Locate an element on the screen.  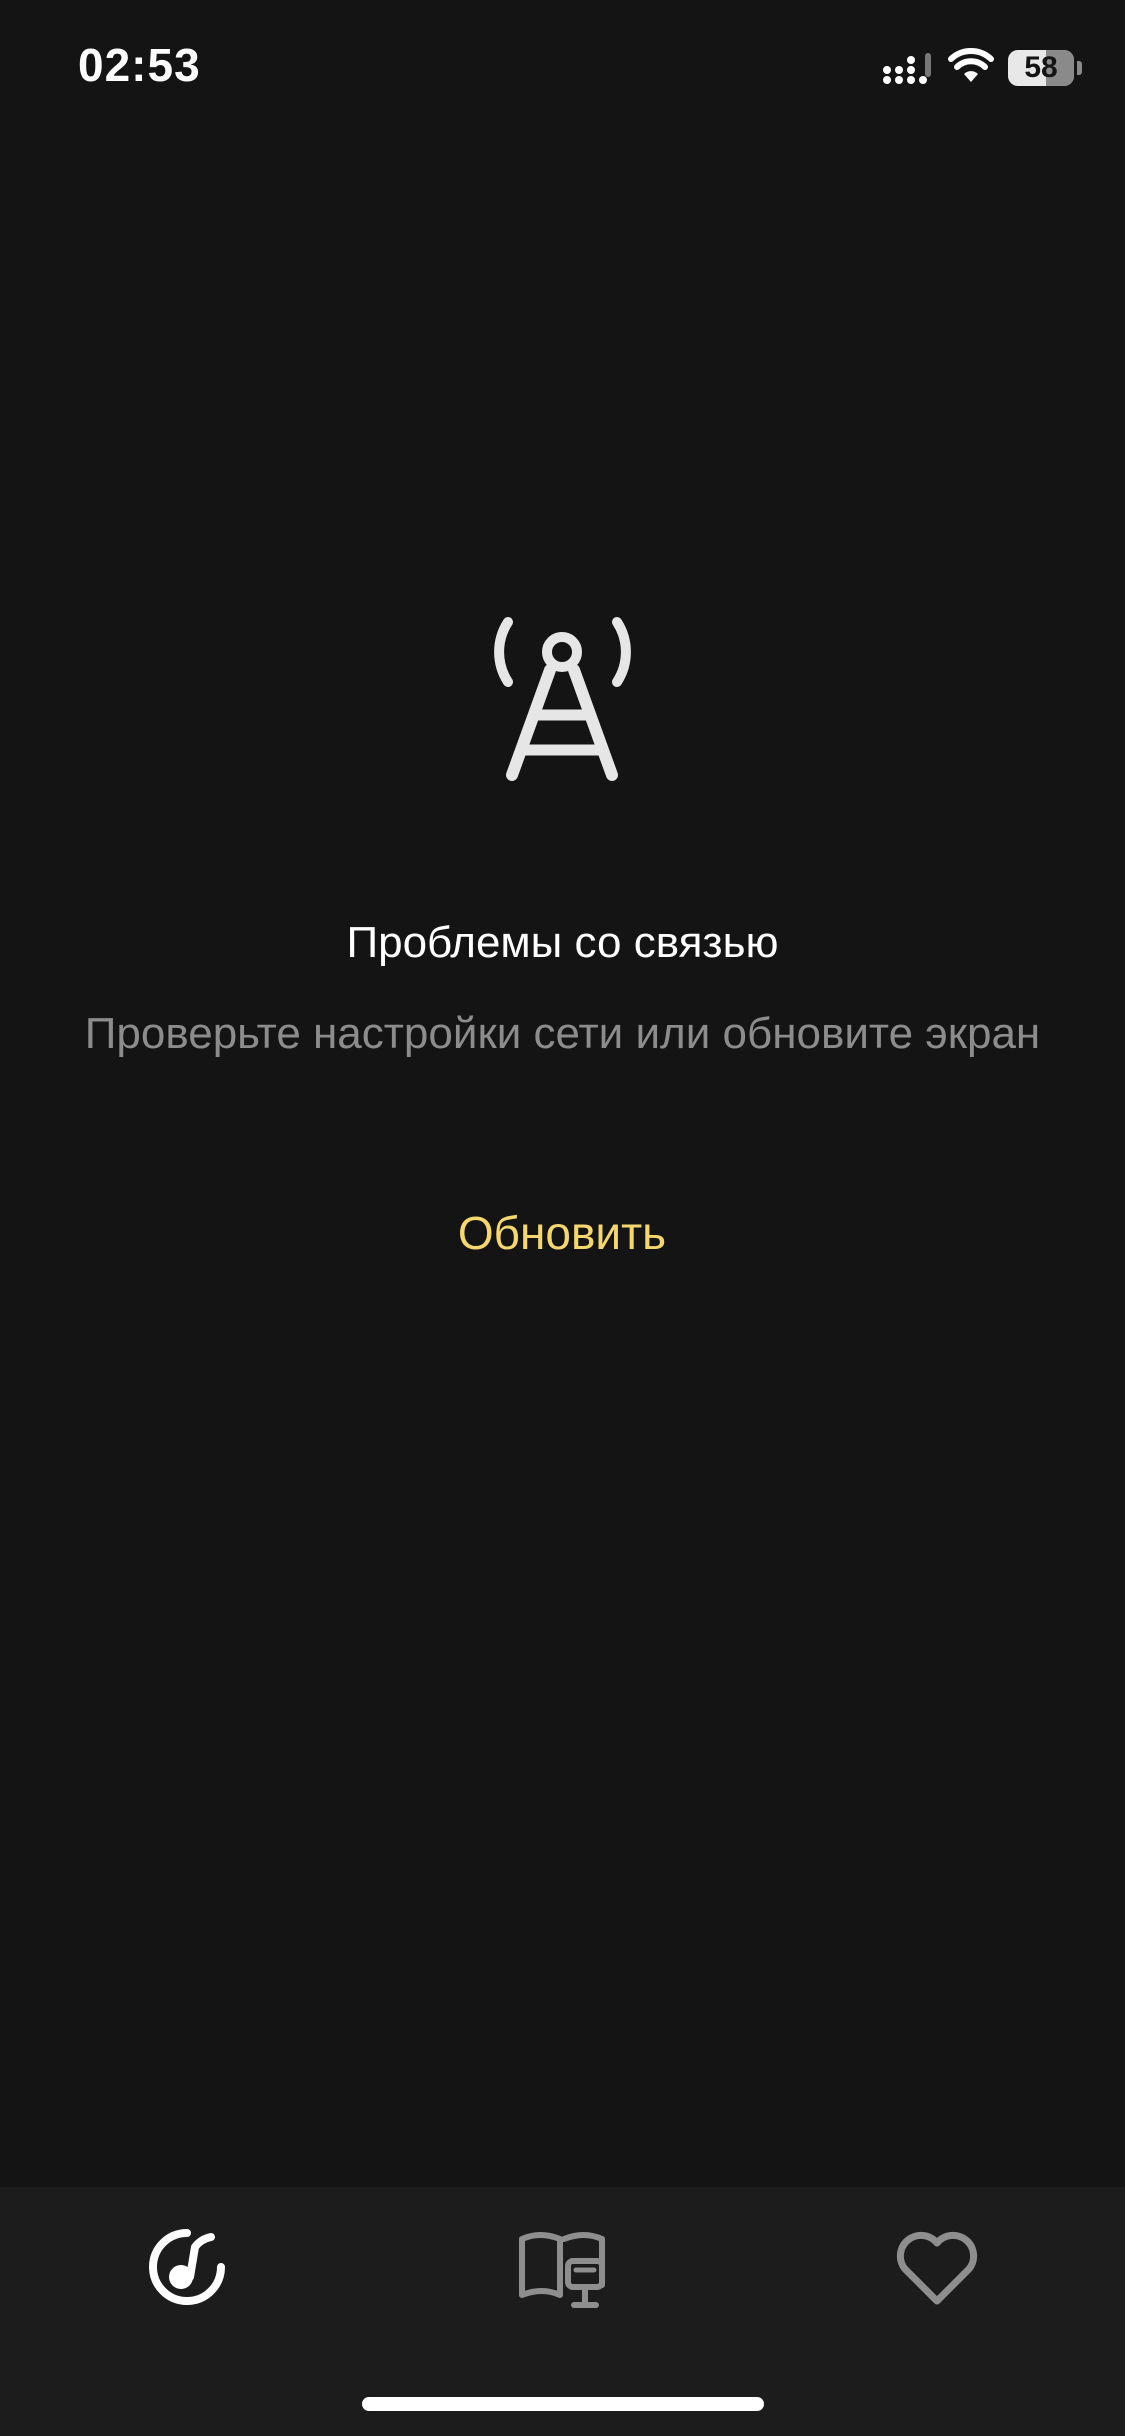
music-icon is located at coordinates (187, 2267).